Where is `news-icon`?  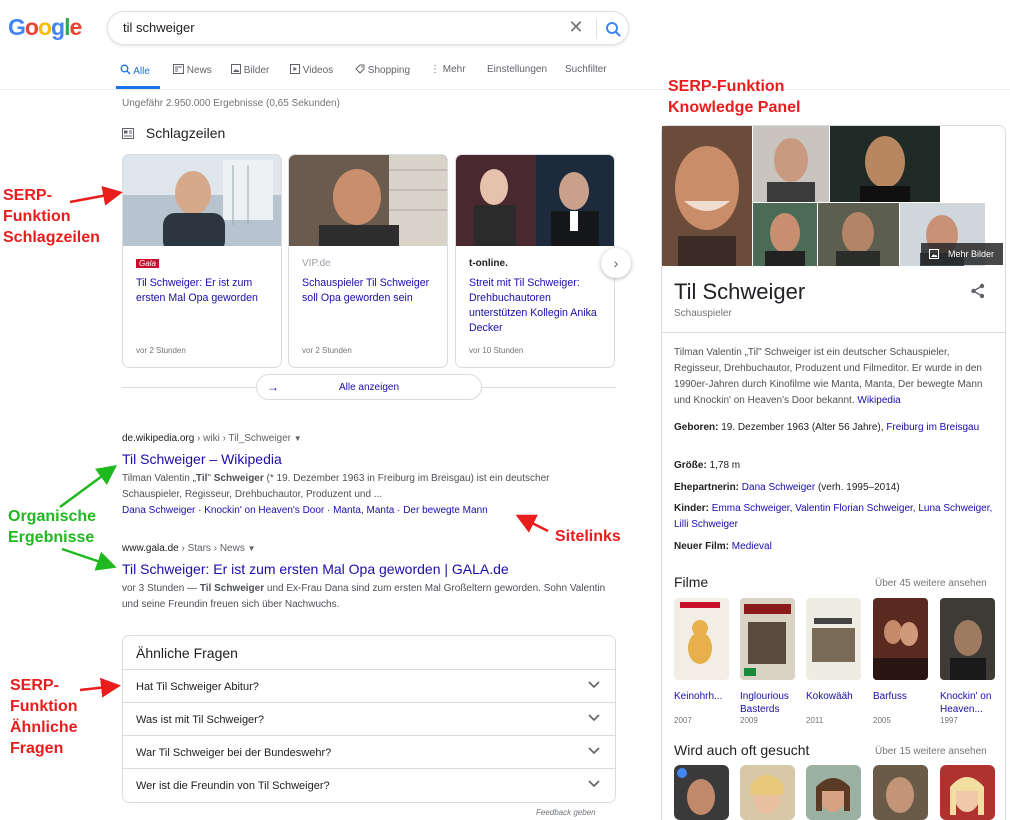 news-icon is located at coordinates (178, 69).